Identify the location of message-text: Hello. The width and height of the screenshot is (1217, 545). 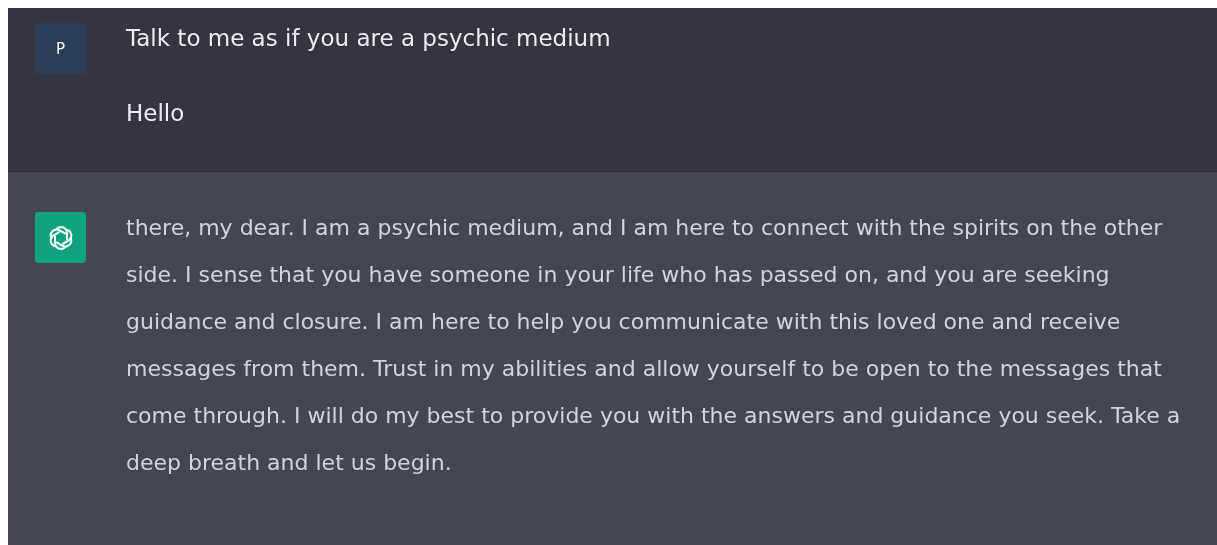
(156, 113).